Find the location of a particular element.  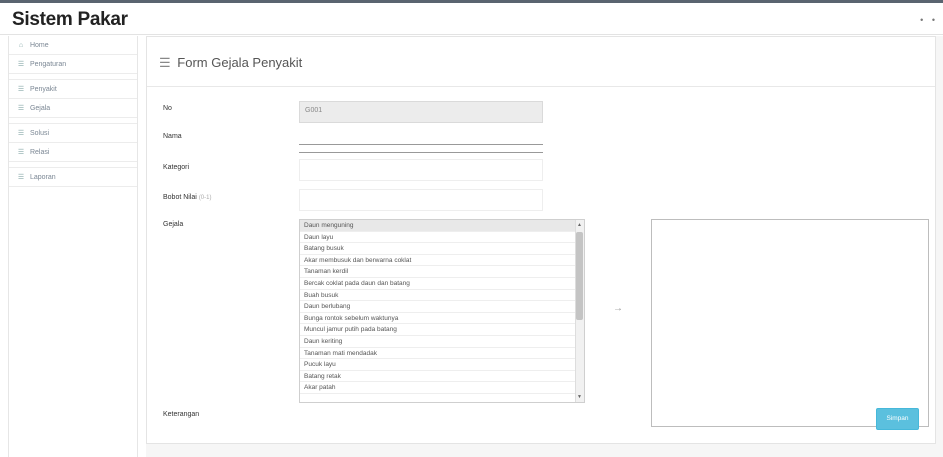

sidebar-item-label: Gejala is located at coordinates (40, 108).